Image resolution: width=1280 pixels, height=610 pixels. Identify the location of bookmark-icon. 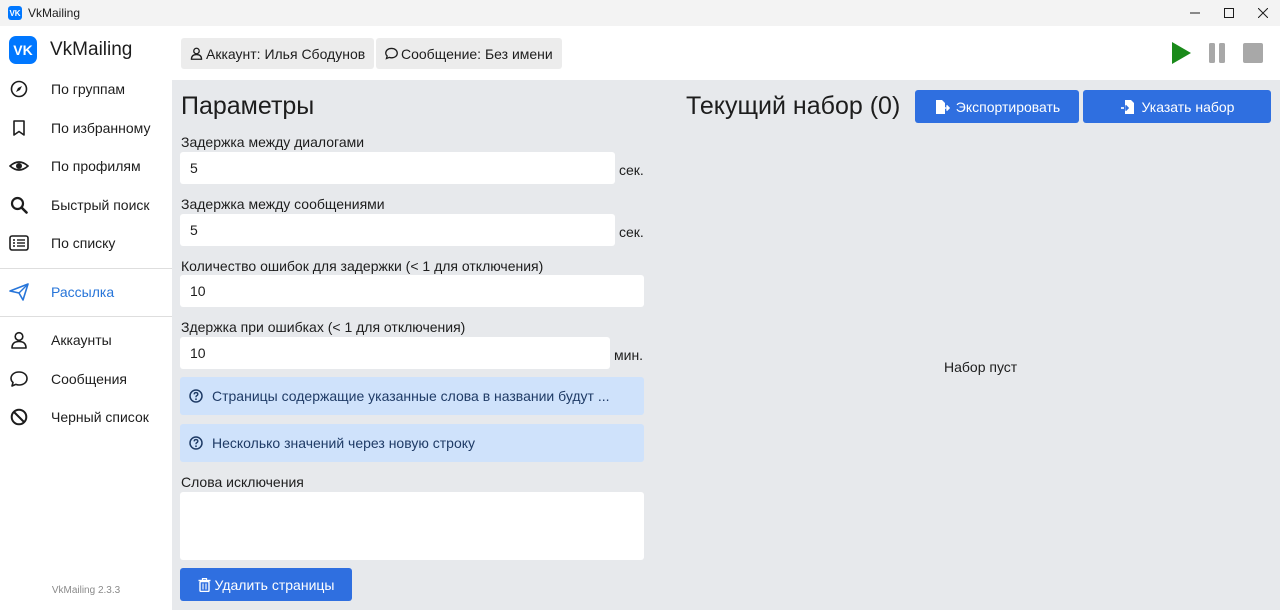
(19, 128).